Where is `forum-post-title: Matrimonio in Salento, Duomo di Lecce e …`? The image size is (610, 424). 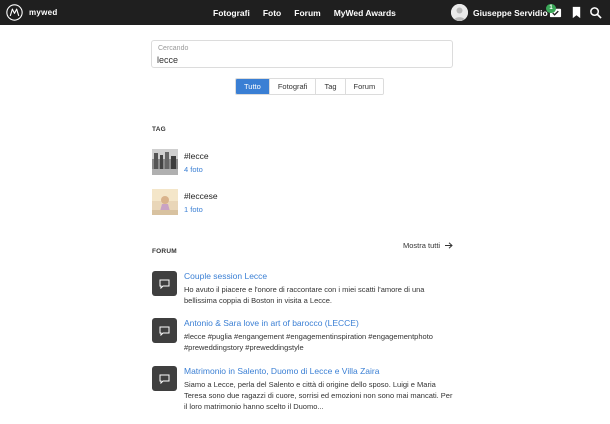
forum-post-title: Matrimonio in Salento, Duomo di Lecce e … is located at coordinates (281, 371).